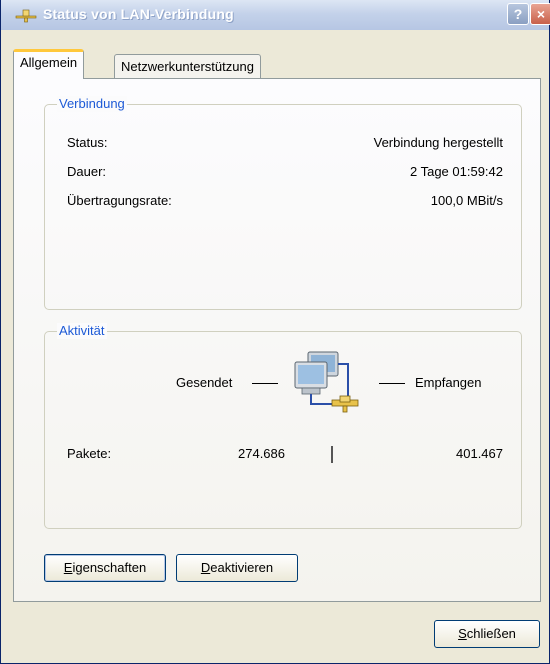 The image size is (550, 664). I want to click on tab-netzwerkunterstuetzung: Netzwerkunterstützung, so click(187, 67).